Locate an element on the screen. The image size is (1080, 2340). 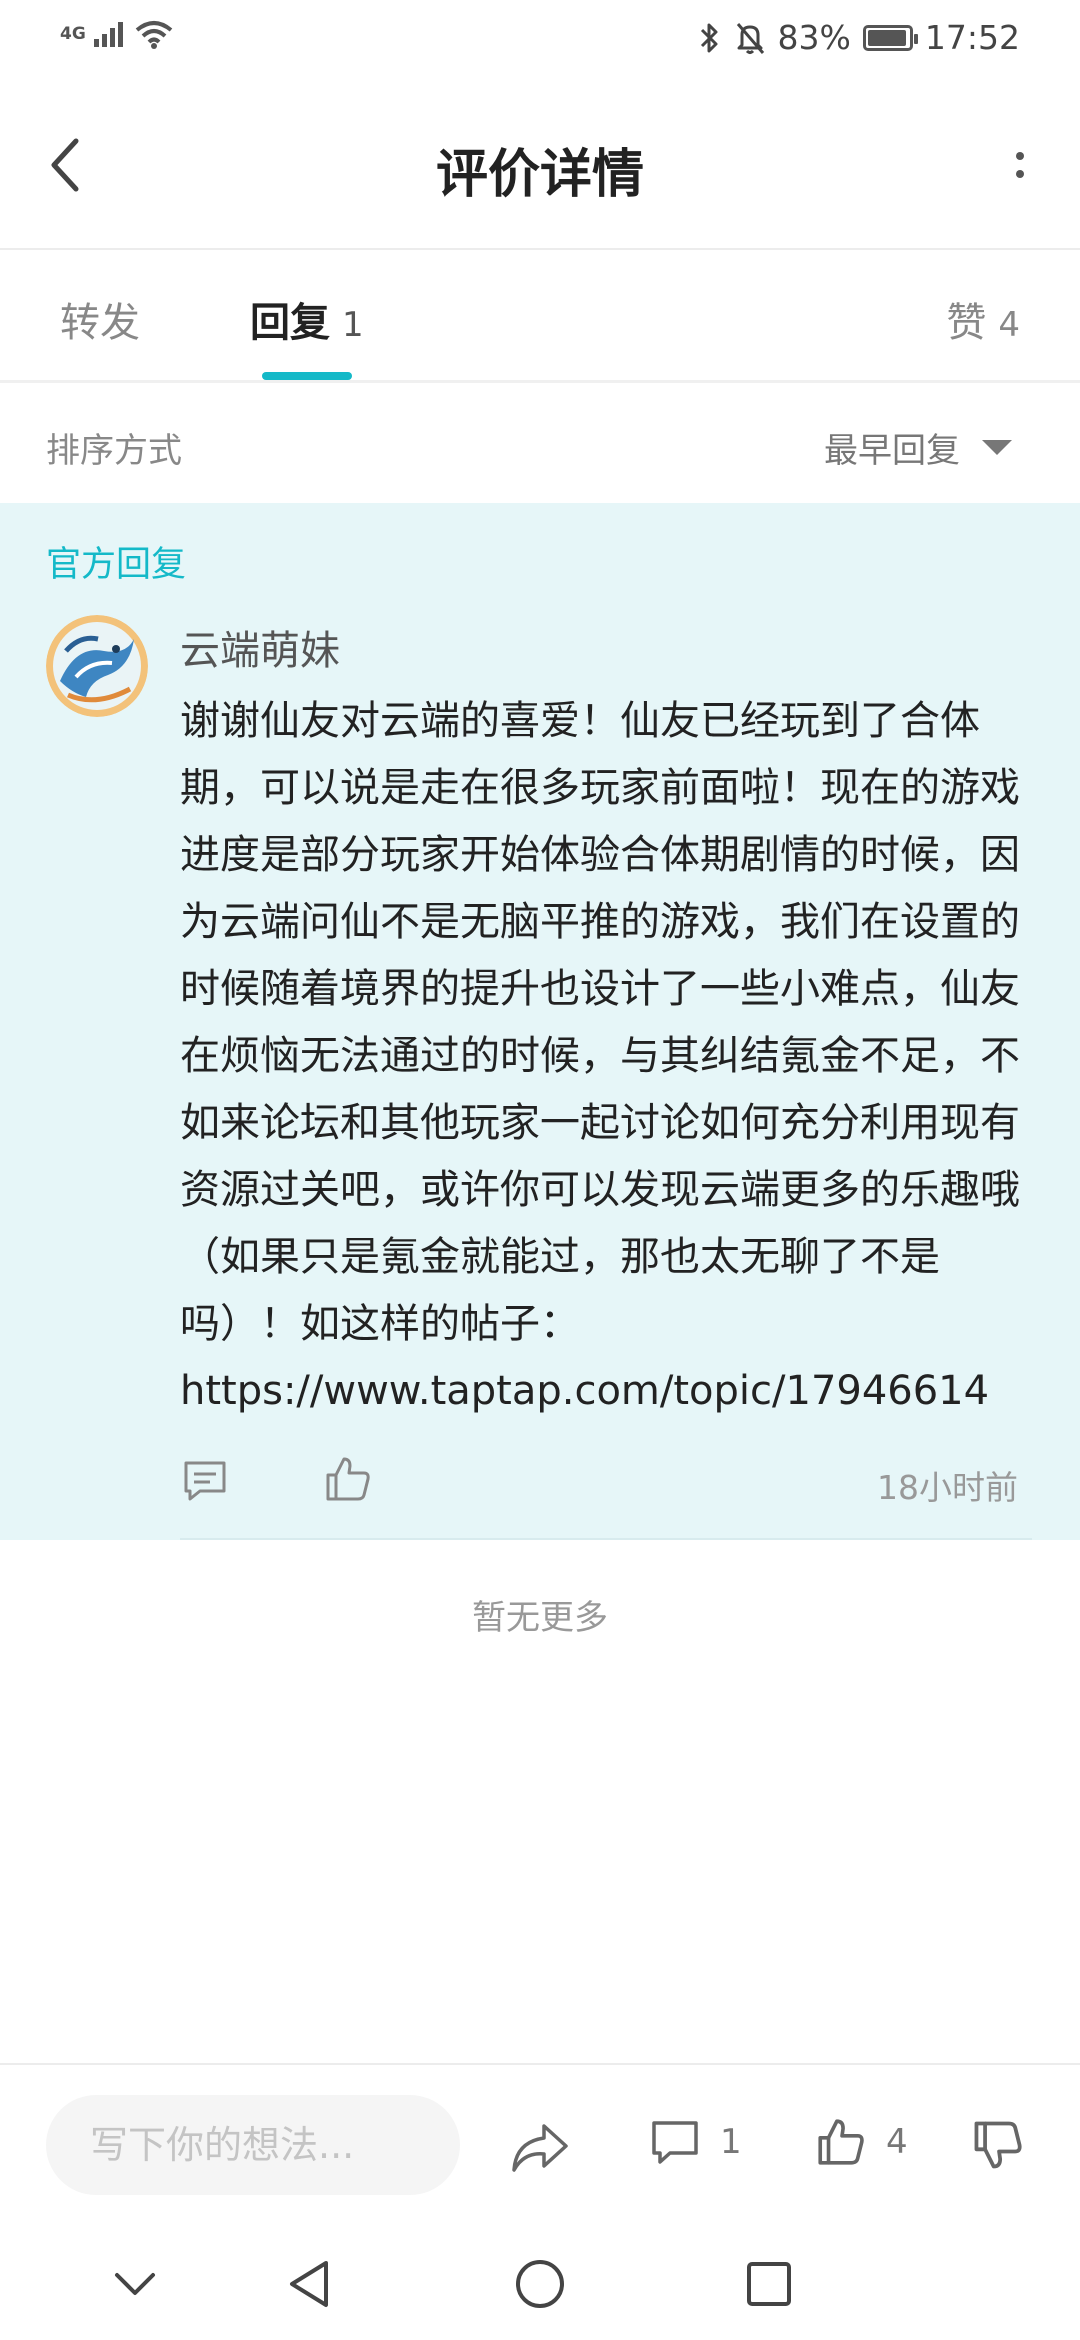
nav-home-icon is located at coordinates (540, 2284).